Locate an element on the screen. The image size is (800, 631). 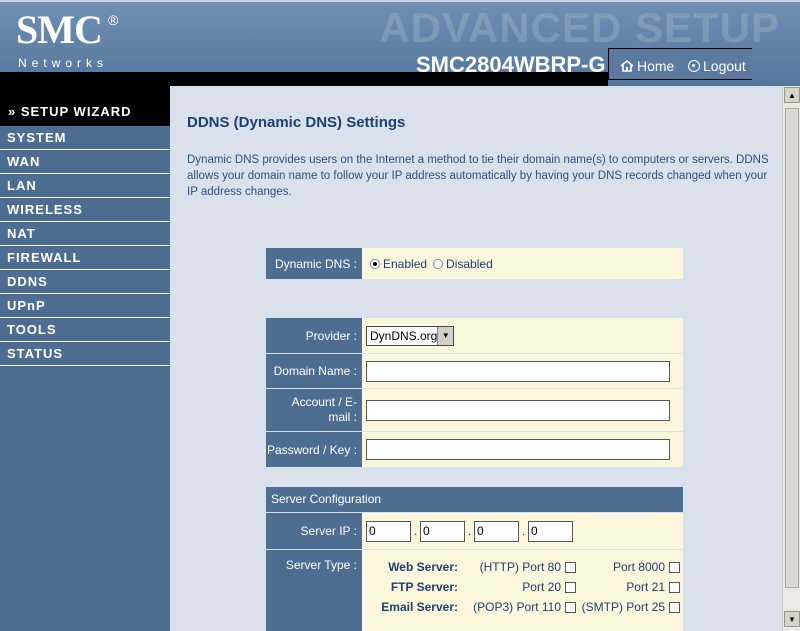
ftp-port-b-label: Port 21 is located at coordinates (645, 587).